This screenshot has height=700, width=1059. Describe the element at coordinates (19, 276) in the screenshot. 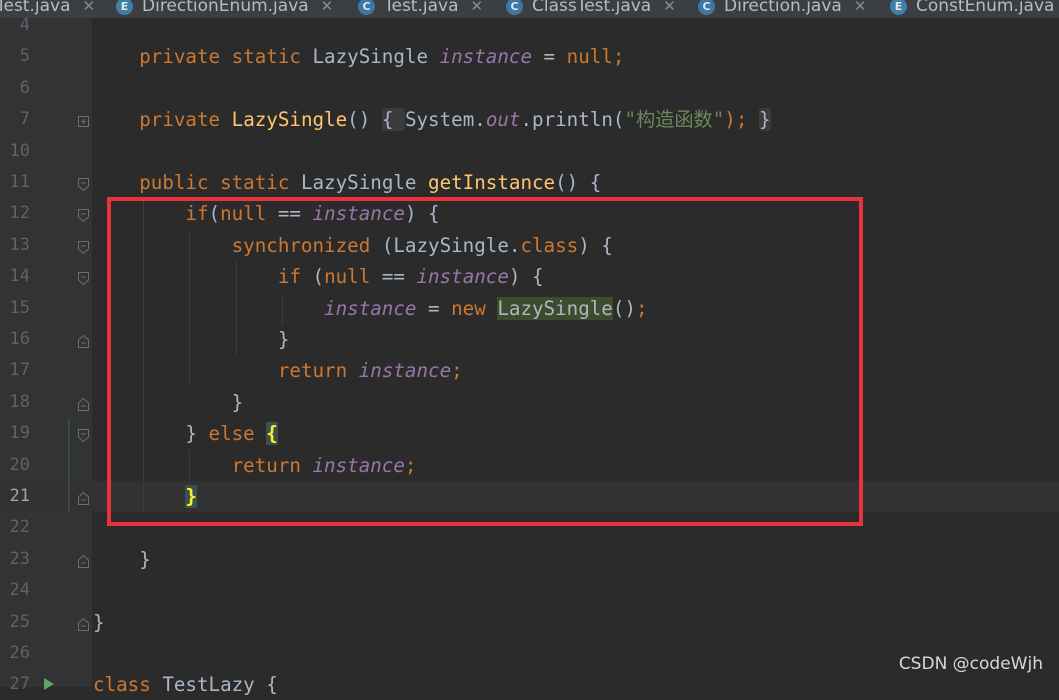

I see `line-number: 14` at that location.